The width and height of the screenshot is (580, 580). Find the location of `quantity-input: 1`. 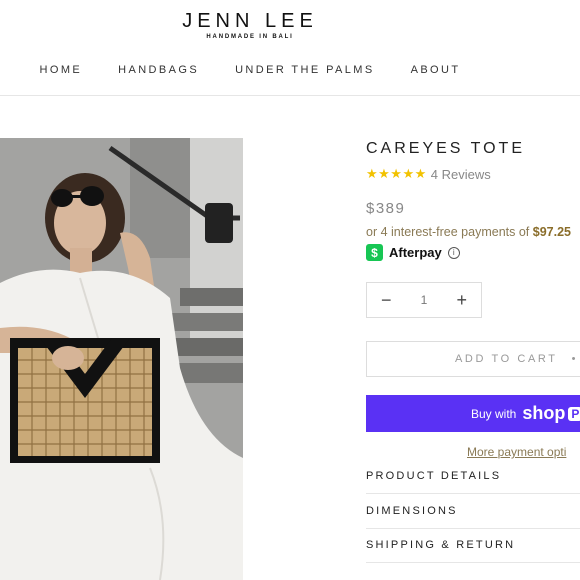

quantity-input: 1 is located at coordinates (424, 300).